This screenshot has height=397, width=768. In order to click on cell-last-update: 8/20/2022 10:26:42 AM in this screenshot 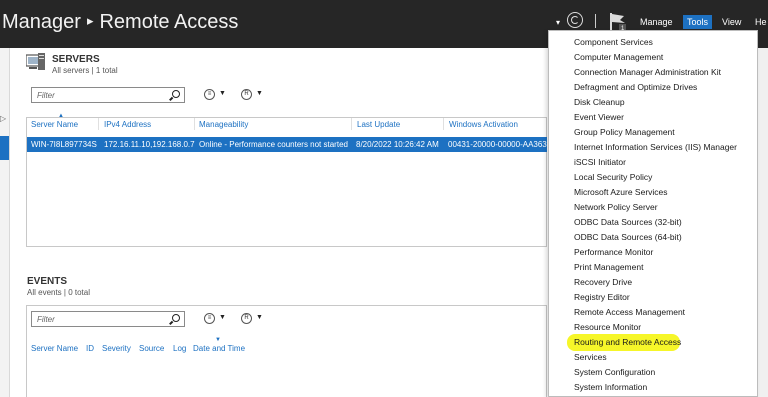, I will do `click(397, 144)`.